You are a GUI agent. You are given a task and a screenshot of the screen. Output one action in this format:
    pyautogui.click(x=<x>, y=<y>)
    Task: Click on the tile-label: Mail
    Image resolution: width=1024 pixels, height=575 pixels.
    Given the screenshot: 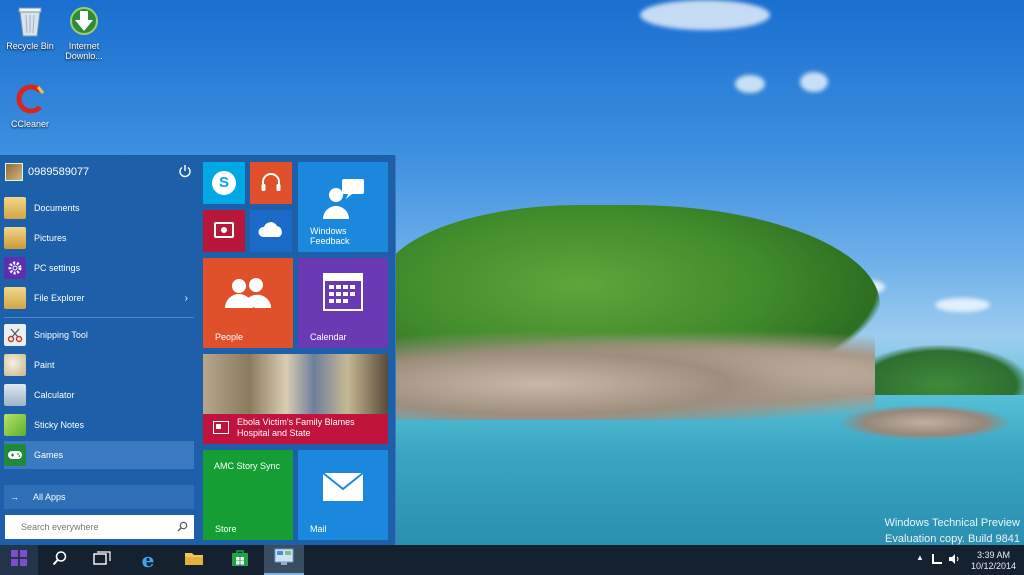 What is the action you would take?
    pyautogui.click(x=318, y=529)
    